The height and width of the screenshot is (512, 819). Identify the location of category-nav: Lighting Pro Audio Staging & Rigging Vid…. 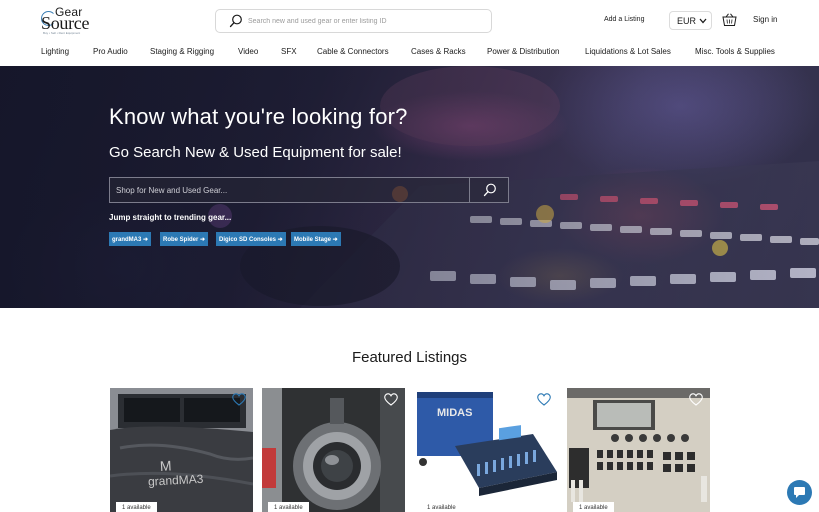
(409, 54).